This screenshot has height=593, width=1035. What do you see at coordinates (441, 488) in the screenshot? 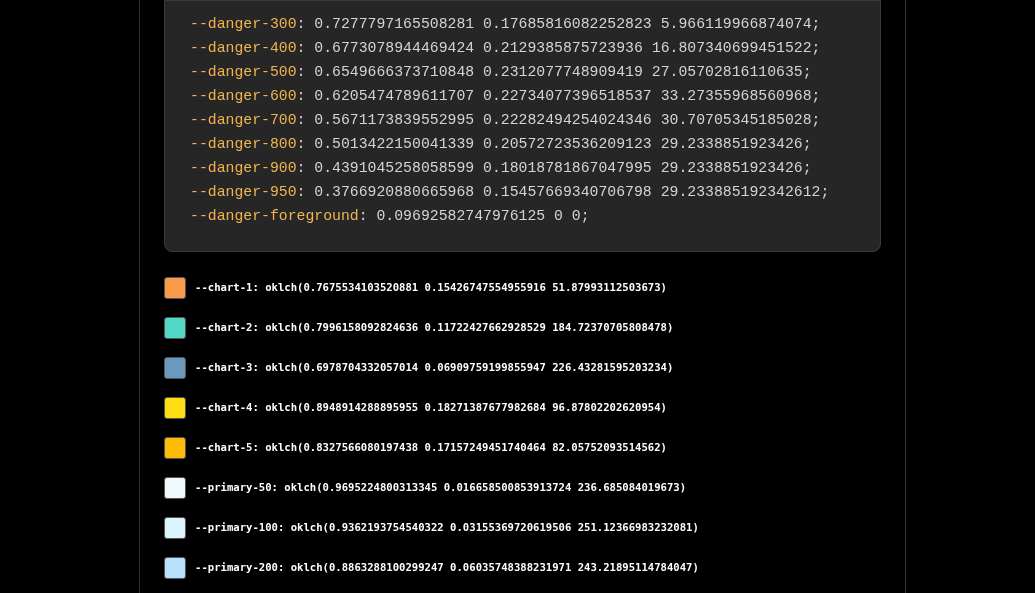
I see `color-label: --primary-50: oklch(0.9695224800313345 0.016658500853913724 236.685084019673)` at bounding box center [441, 488].